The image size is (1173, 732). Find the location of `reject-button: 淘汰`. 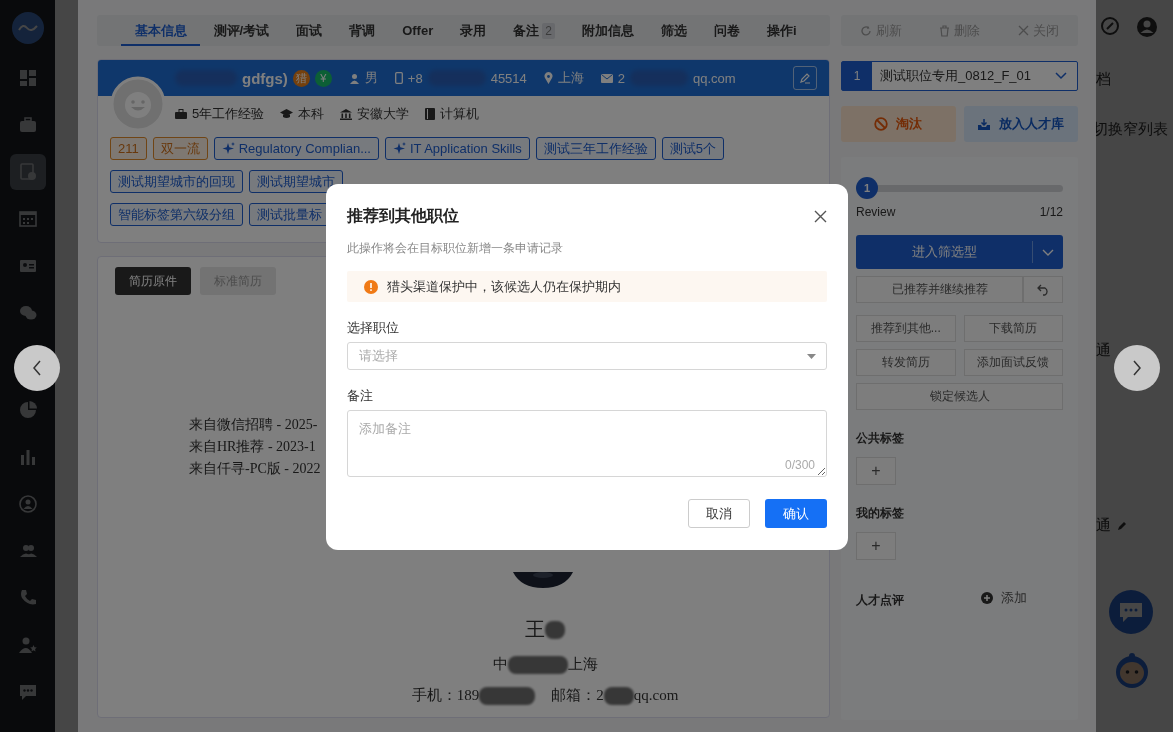

reject-button: 淘汰 is located at coordinates (898, 124).